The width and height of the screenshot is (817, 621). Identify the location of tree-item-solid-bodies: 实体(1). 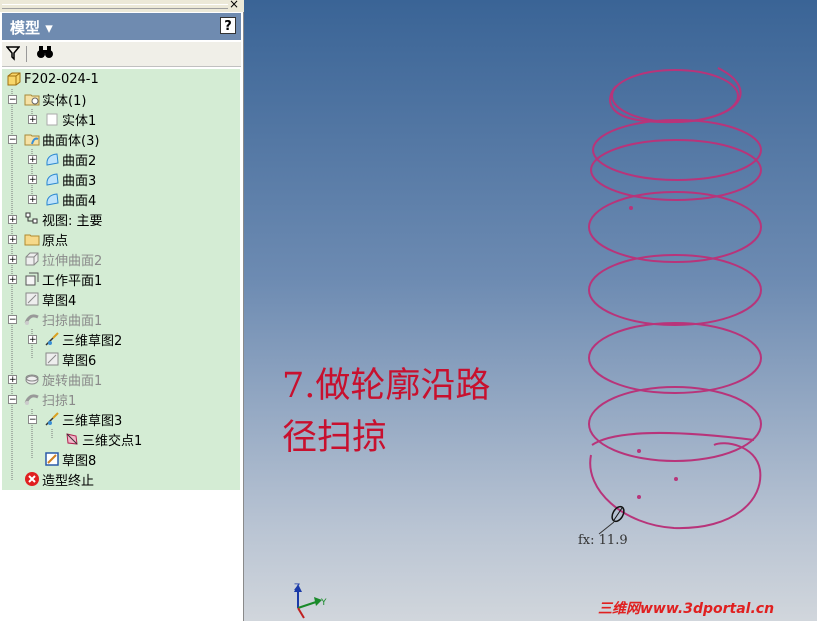
(55, 99).